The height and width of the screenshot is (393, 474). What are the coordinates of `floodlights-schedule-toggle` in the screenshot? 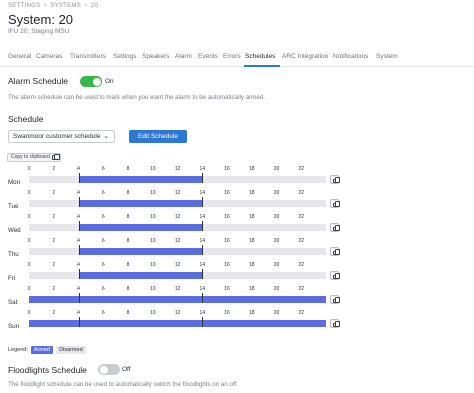 It's located at (109, 369).